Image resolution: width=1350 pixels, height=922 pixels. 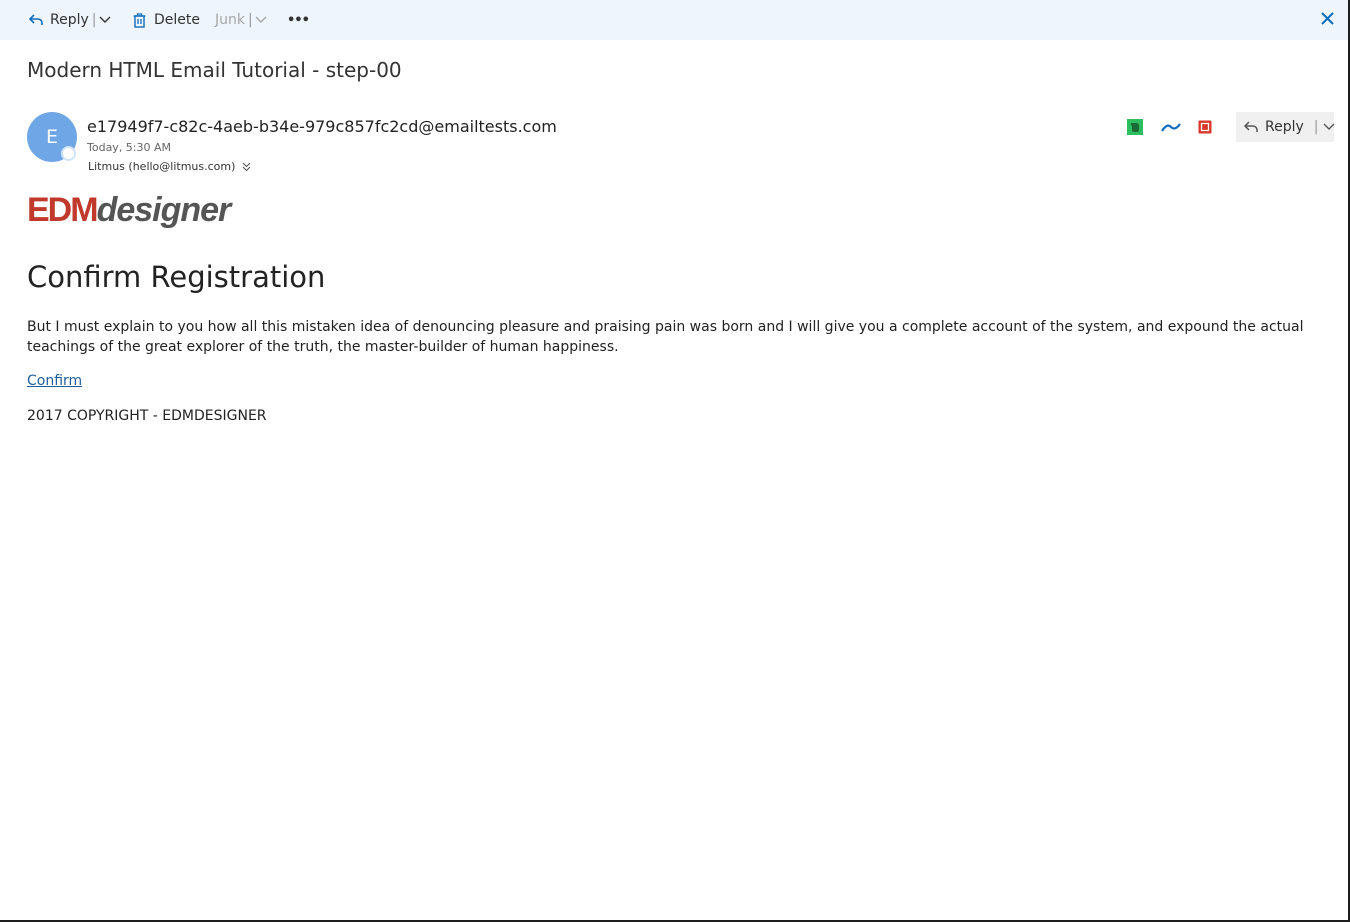 I want to click on logo-designer: designer, so click(x=164, y=210).